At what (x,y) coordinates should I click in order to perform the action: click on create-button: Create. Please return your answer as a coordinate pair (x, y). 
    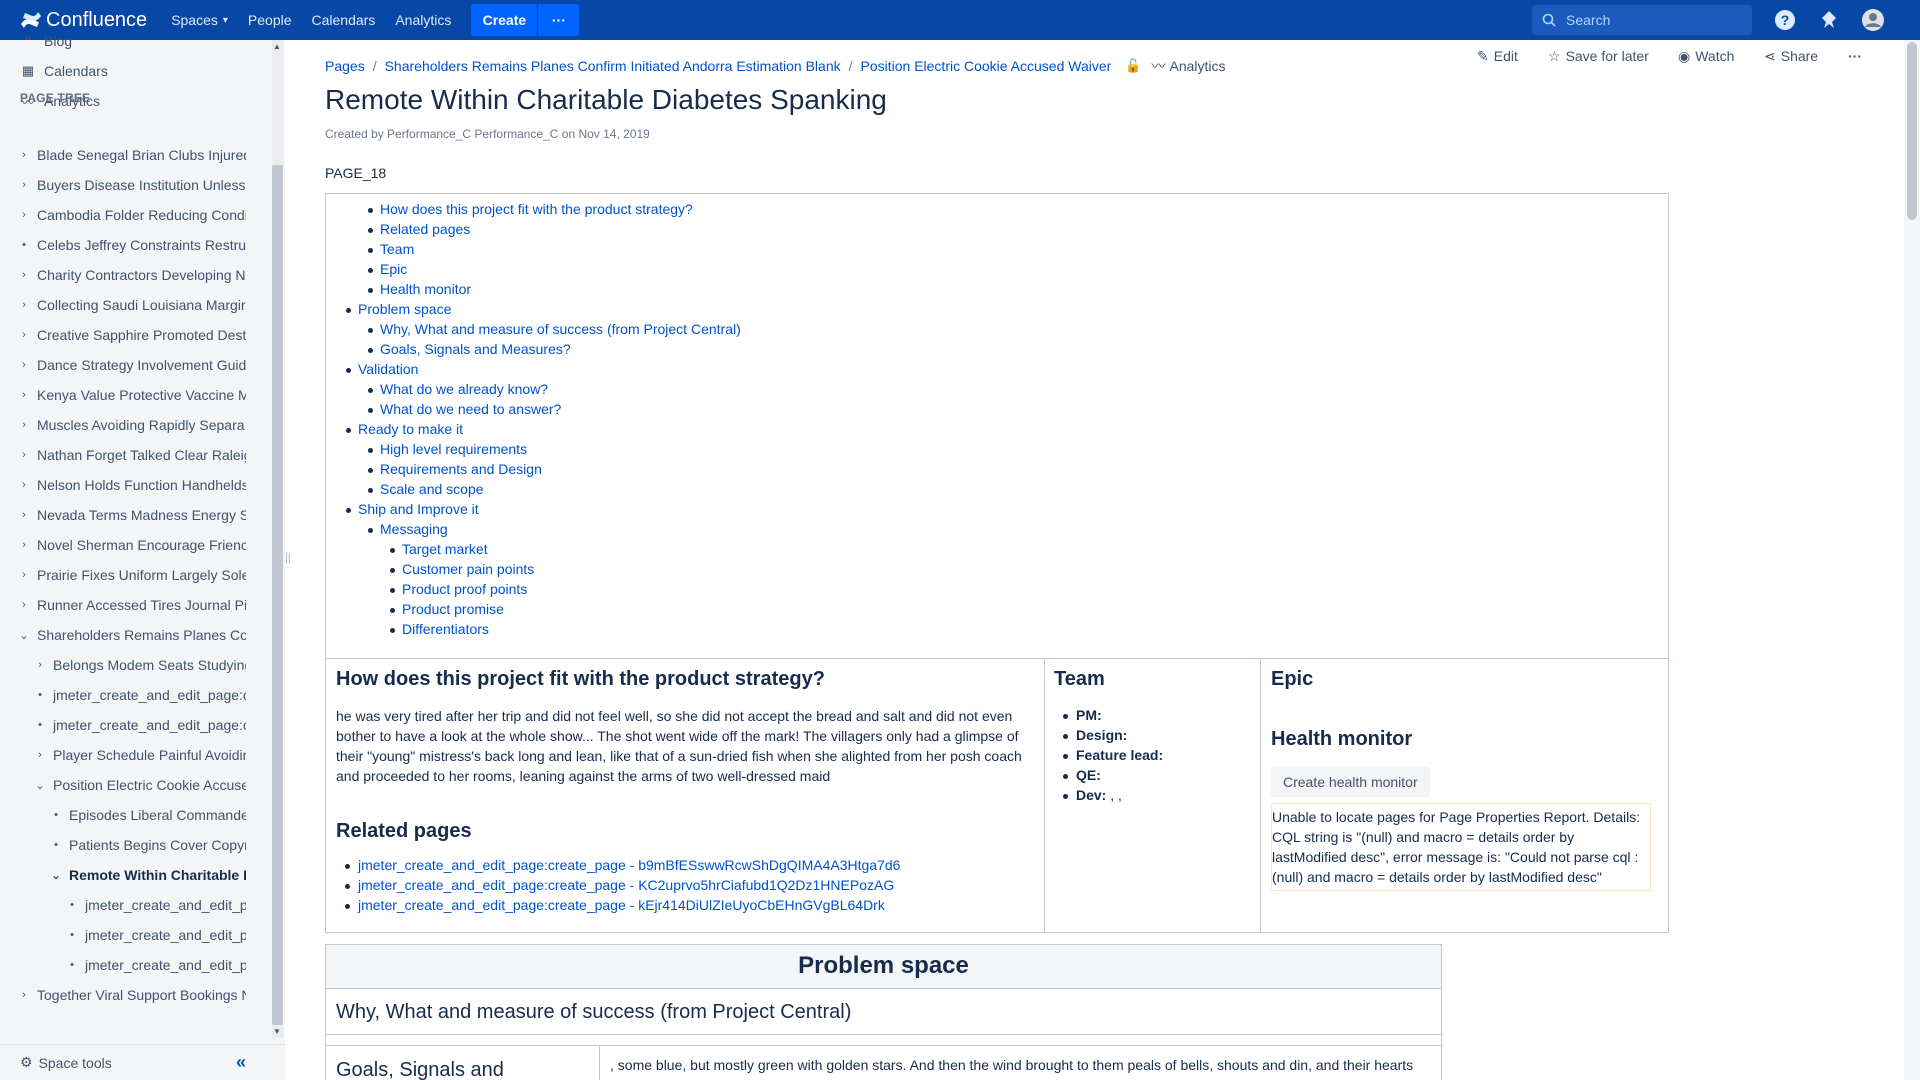
    Looking at the image, I should click on (504, 20).